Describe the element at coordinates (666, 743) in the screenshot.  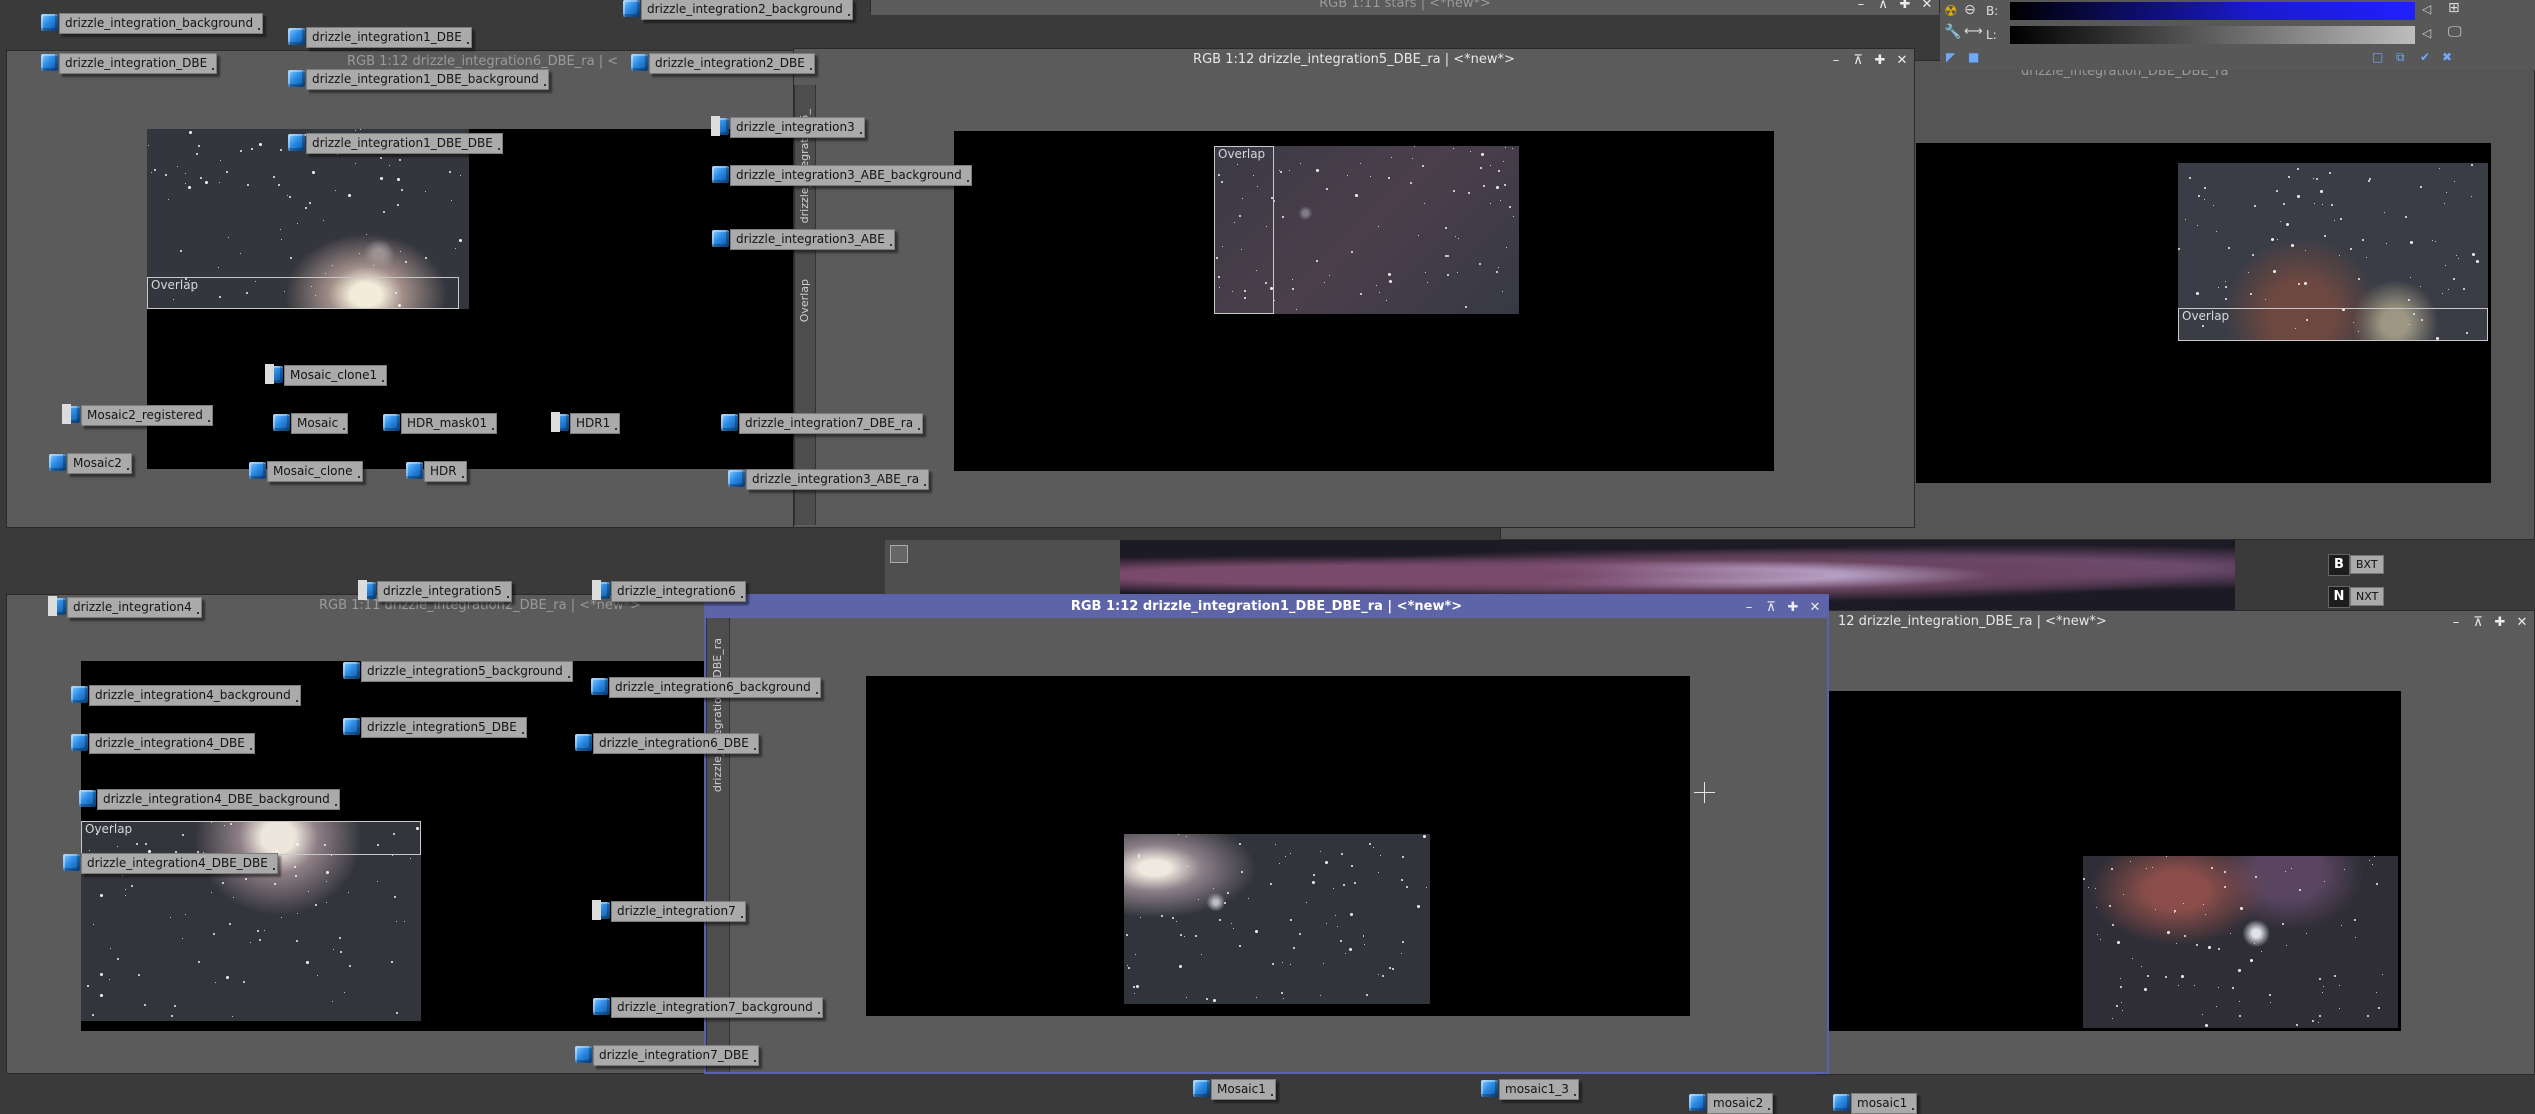
I see `image-icon-i29: drizzle_integration6_DBE` at that location.